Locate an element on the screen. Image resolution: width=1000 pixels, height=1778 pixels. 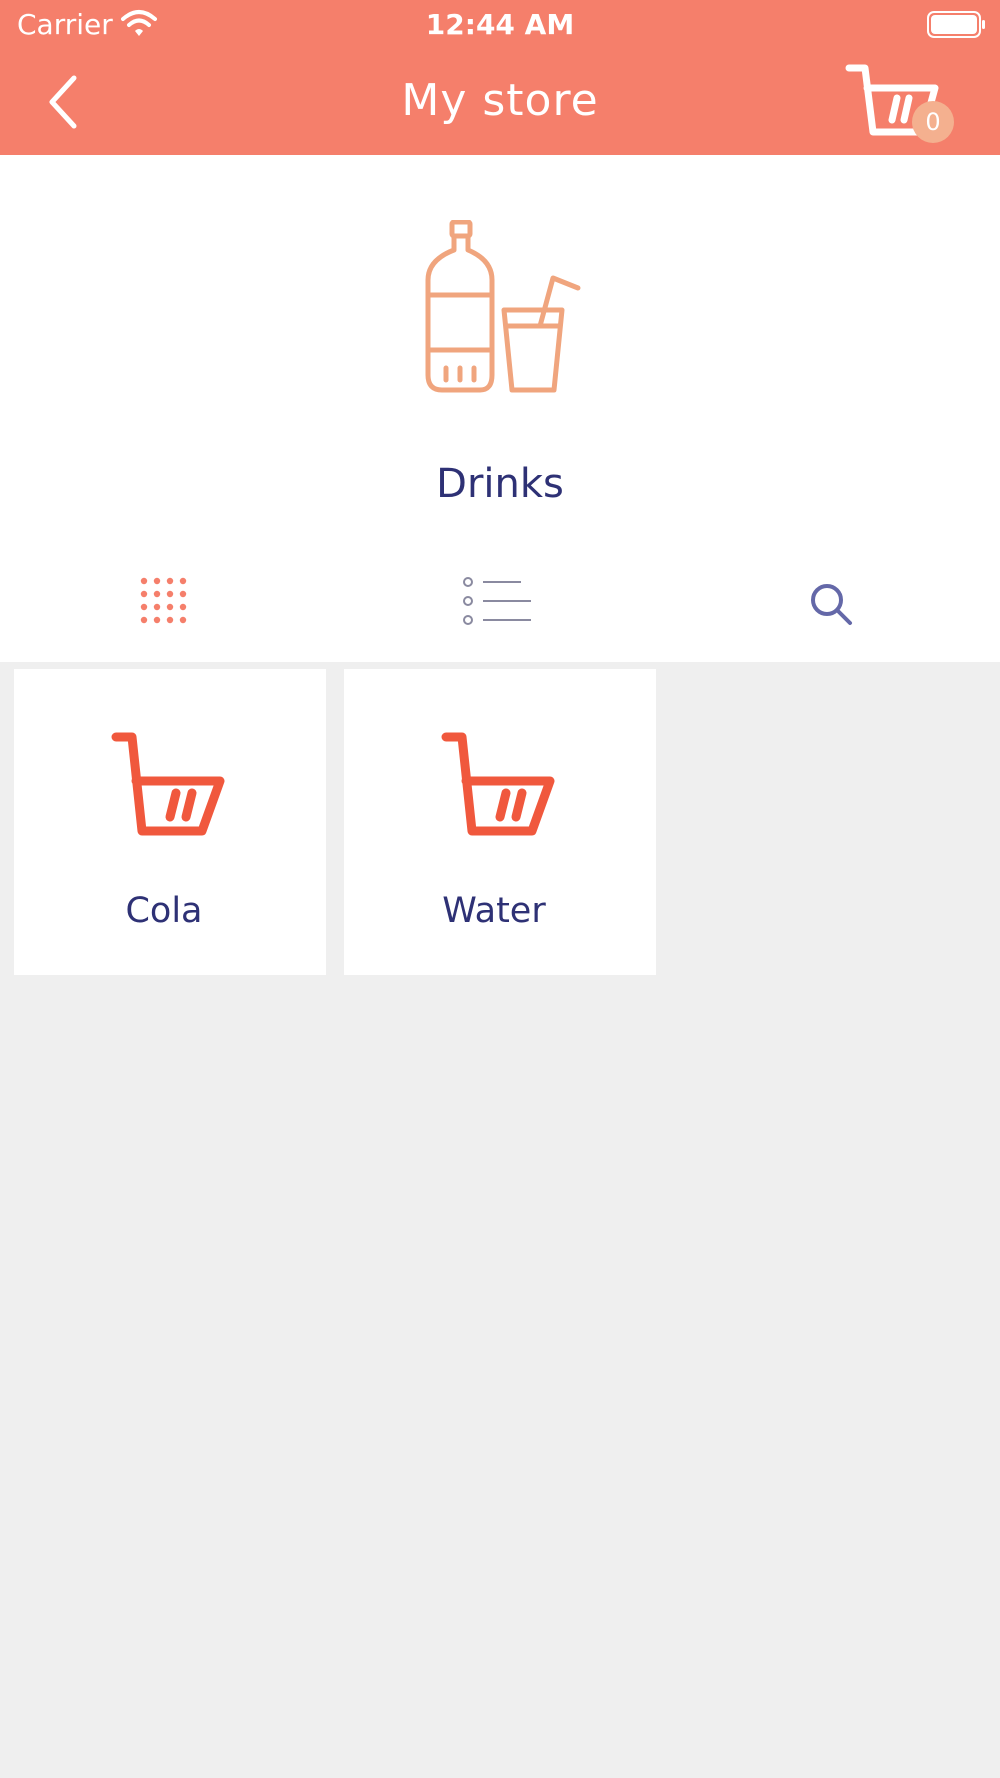
drinks-icon is located at coordinates (503, 306).